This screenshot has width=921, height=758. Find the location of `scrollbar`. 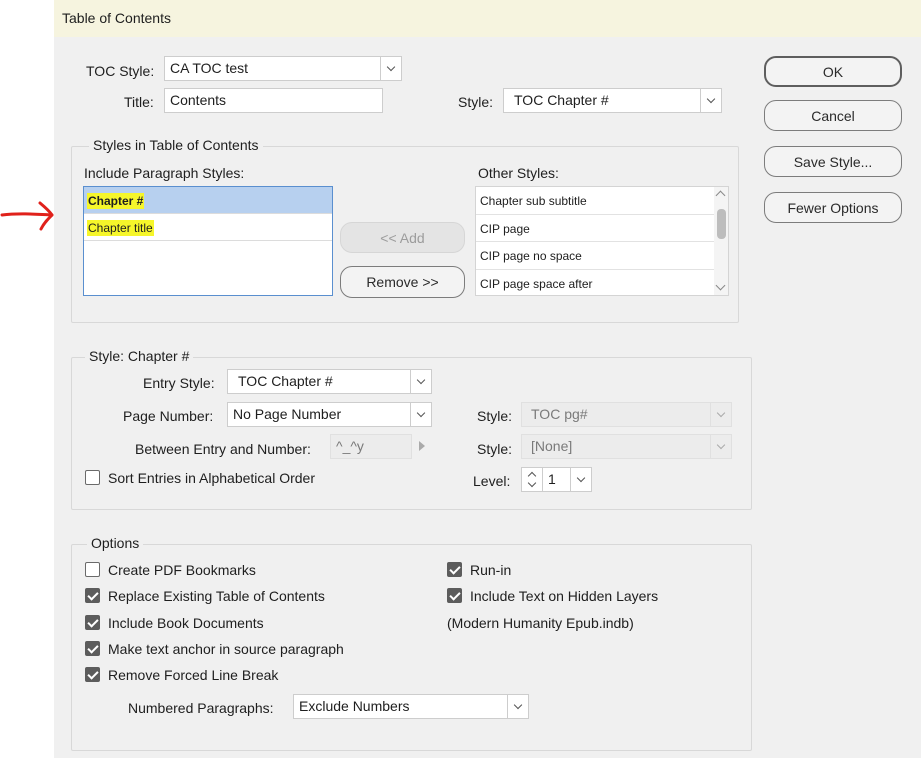

scrollbar is located at coordinates (721, 241).